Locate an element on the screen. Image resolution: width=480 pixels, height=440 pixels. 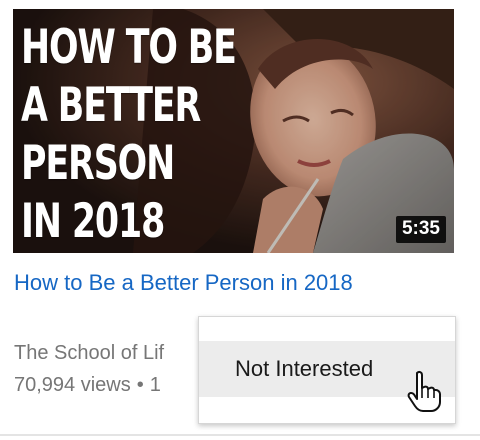
context-menu: Not Interested is located at coordinates (327, 370).